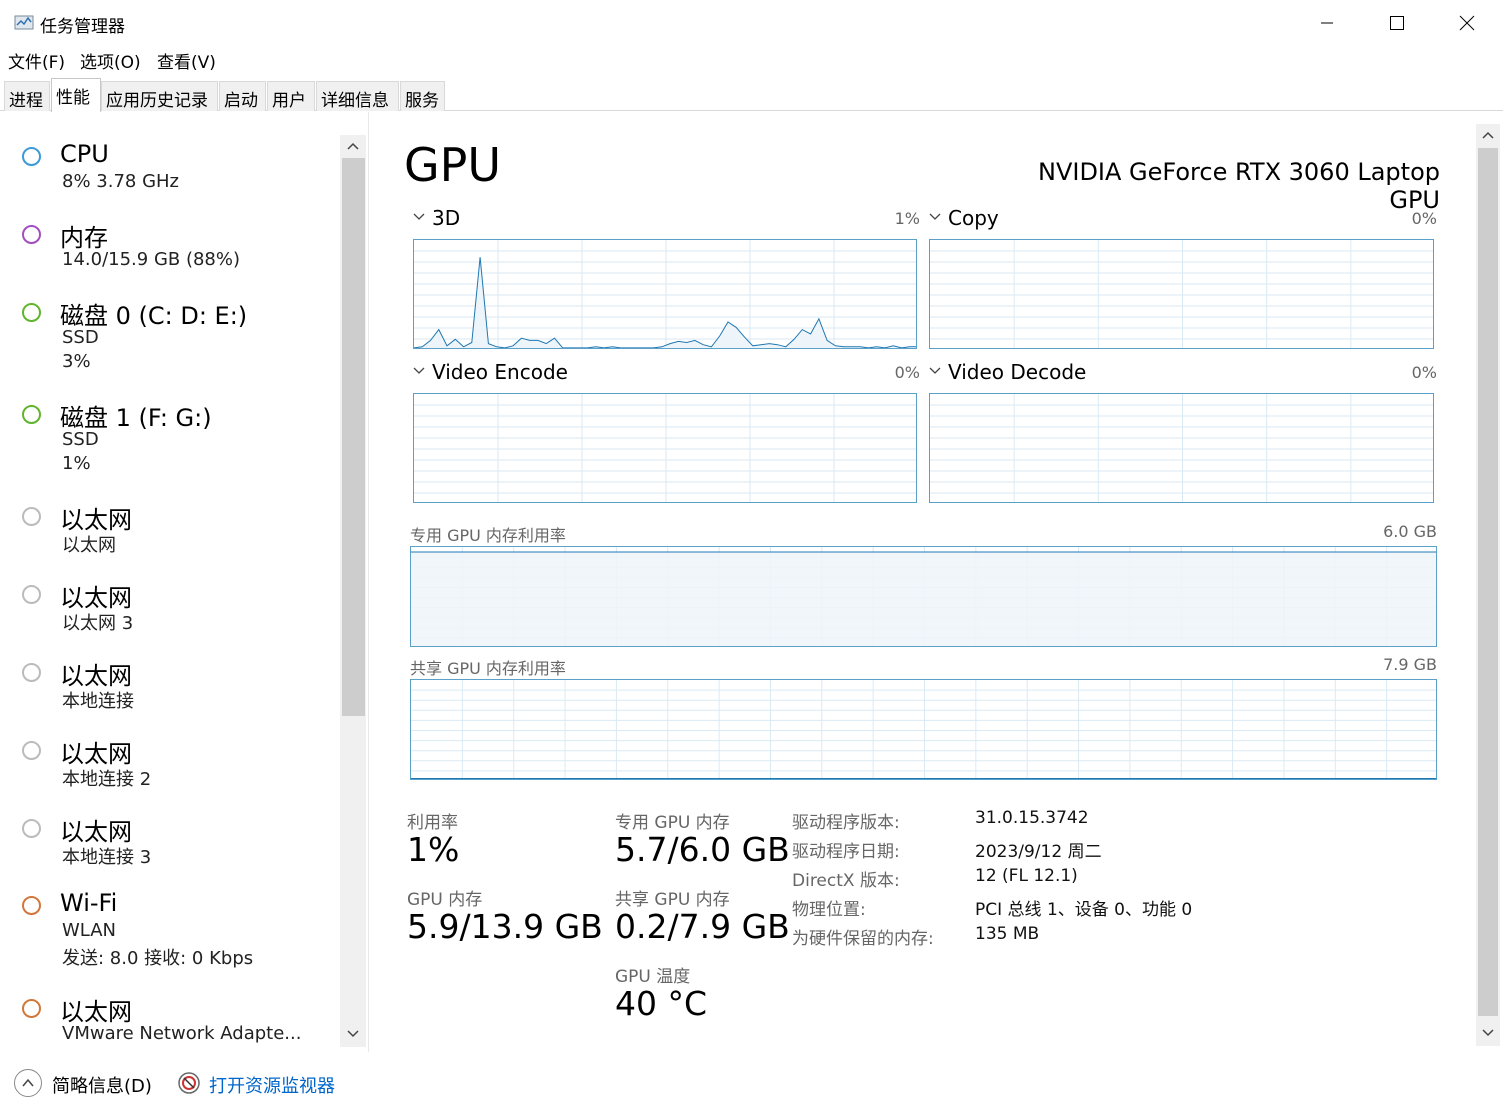 This screenshot has width=1503, height=1119. What do you see at coordinates (446, 218) in the screenshot?
I see `engine-3d-label: 3D` at bounding box center [446, 218].